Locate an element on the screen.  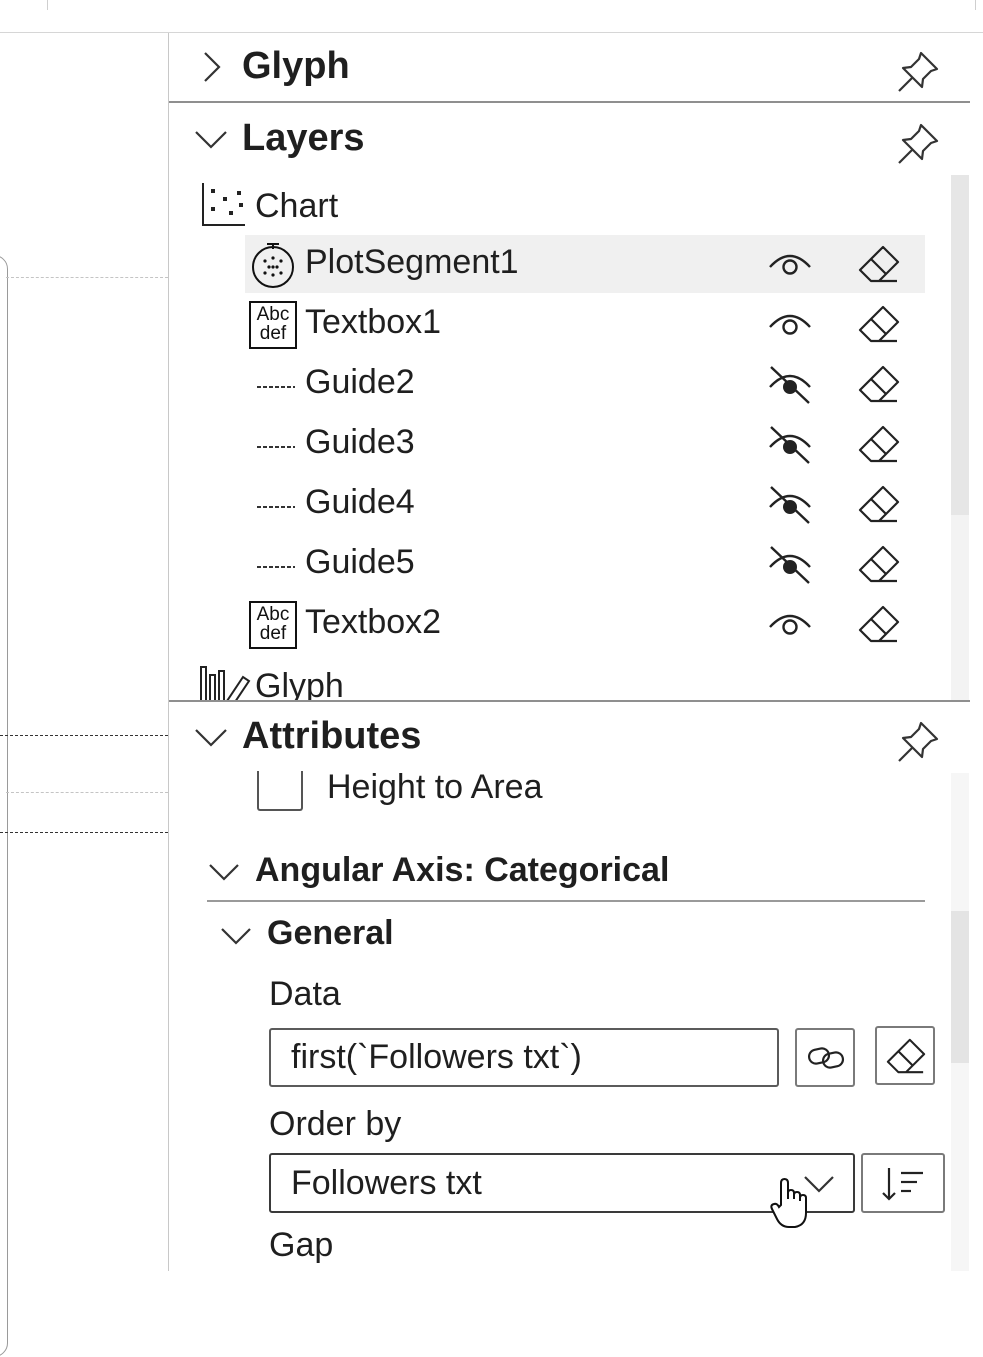
layer-glyph-group: Glyph is located at coordinates (349, 680).